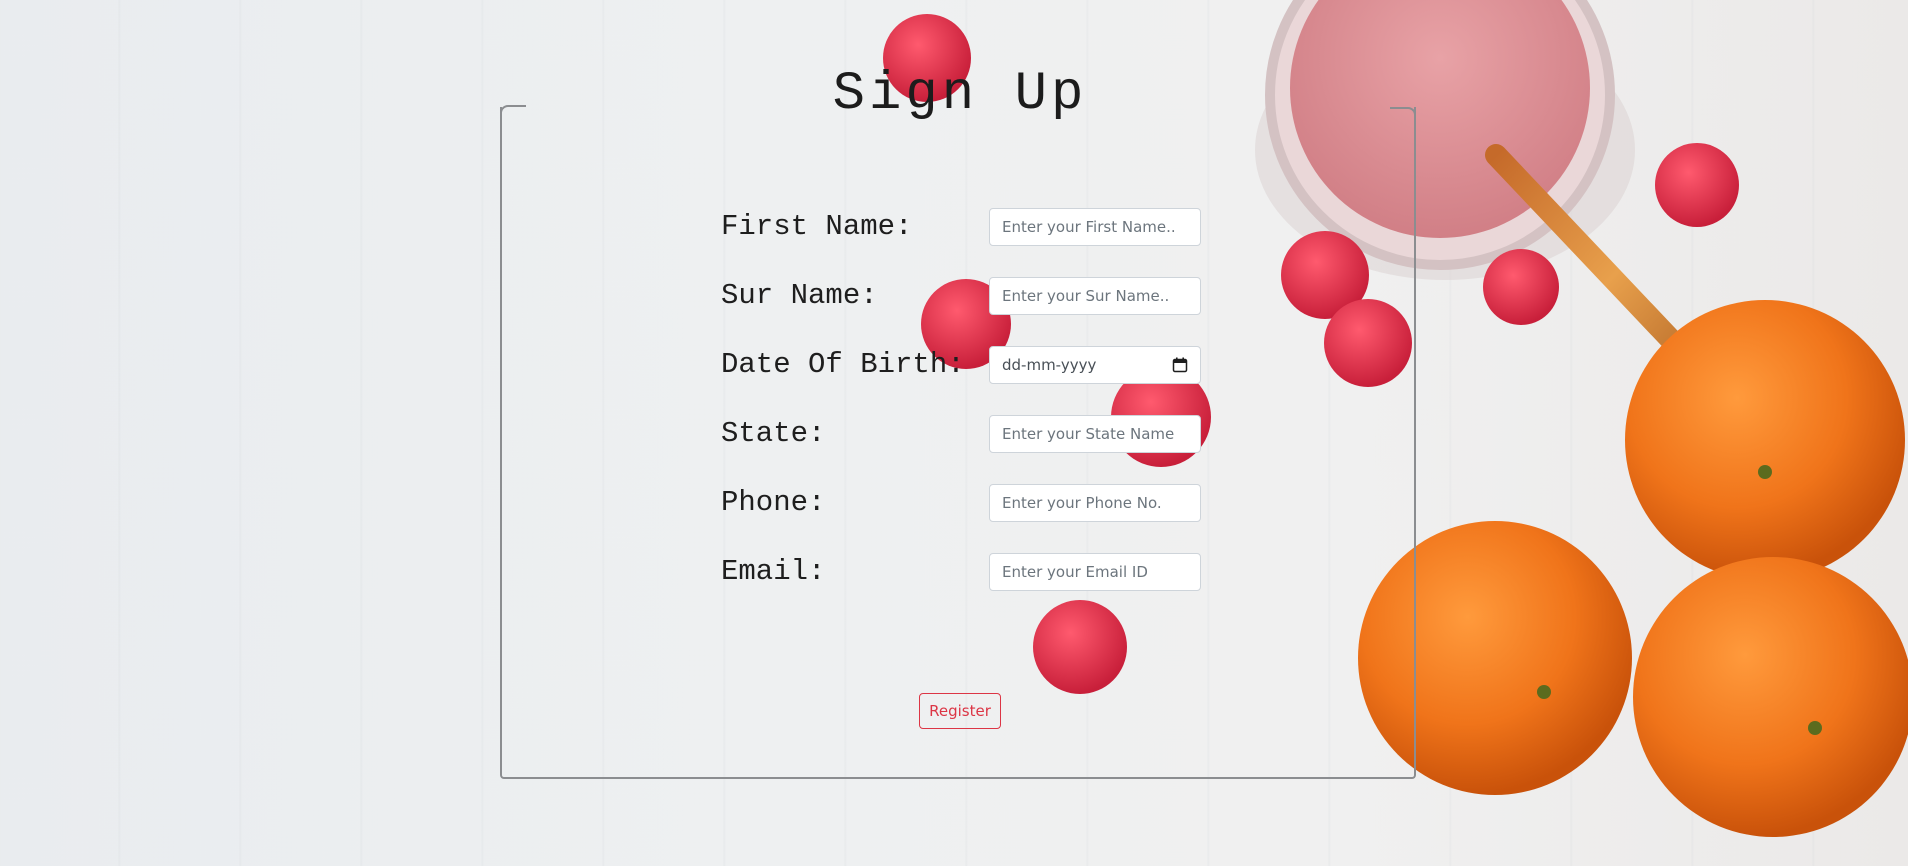 The height and width of the screenshot is (866, 1908). I want to click on state-label: State:, so click(773, 433).